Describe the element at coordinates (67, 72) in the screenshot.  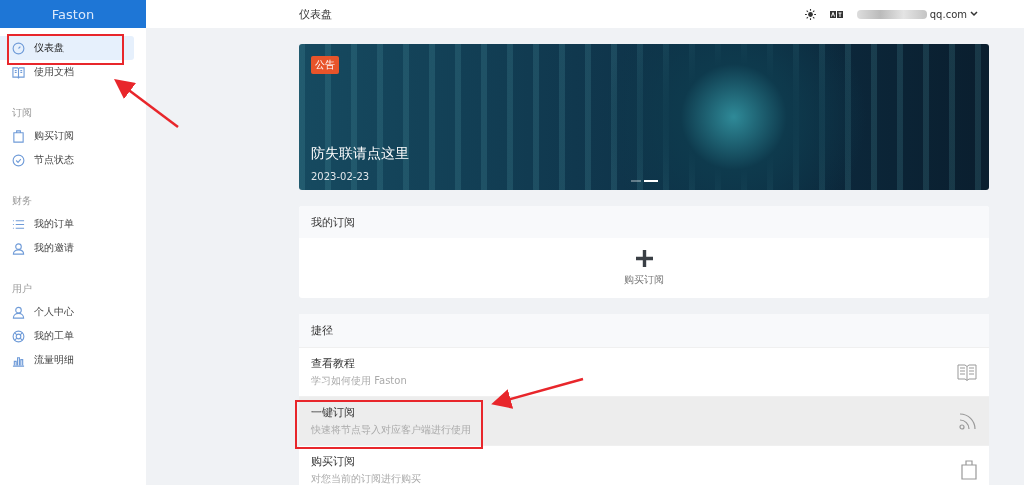
I see `sidebar-item: 使用文档` at that location.